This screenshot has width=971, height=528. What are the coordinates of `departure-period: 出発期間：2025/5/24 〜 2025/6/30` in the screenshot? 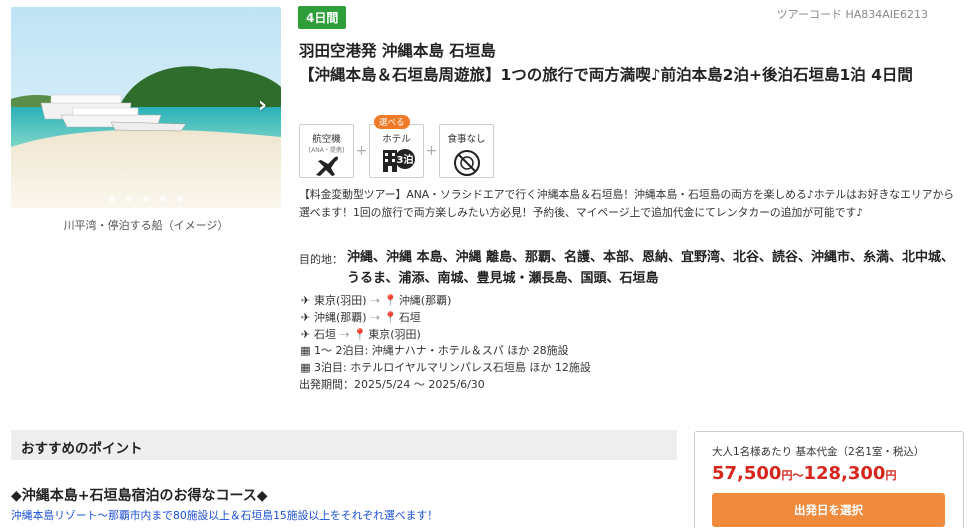 It's located at (392, 384).